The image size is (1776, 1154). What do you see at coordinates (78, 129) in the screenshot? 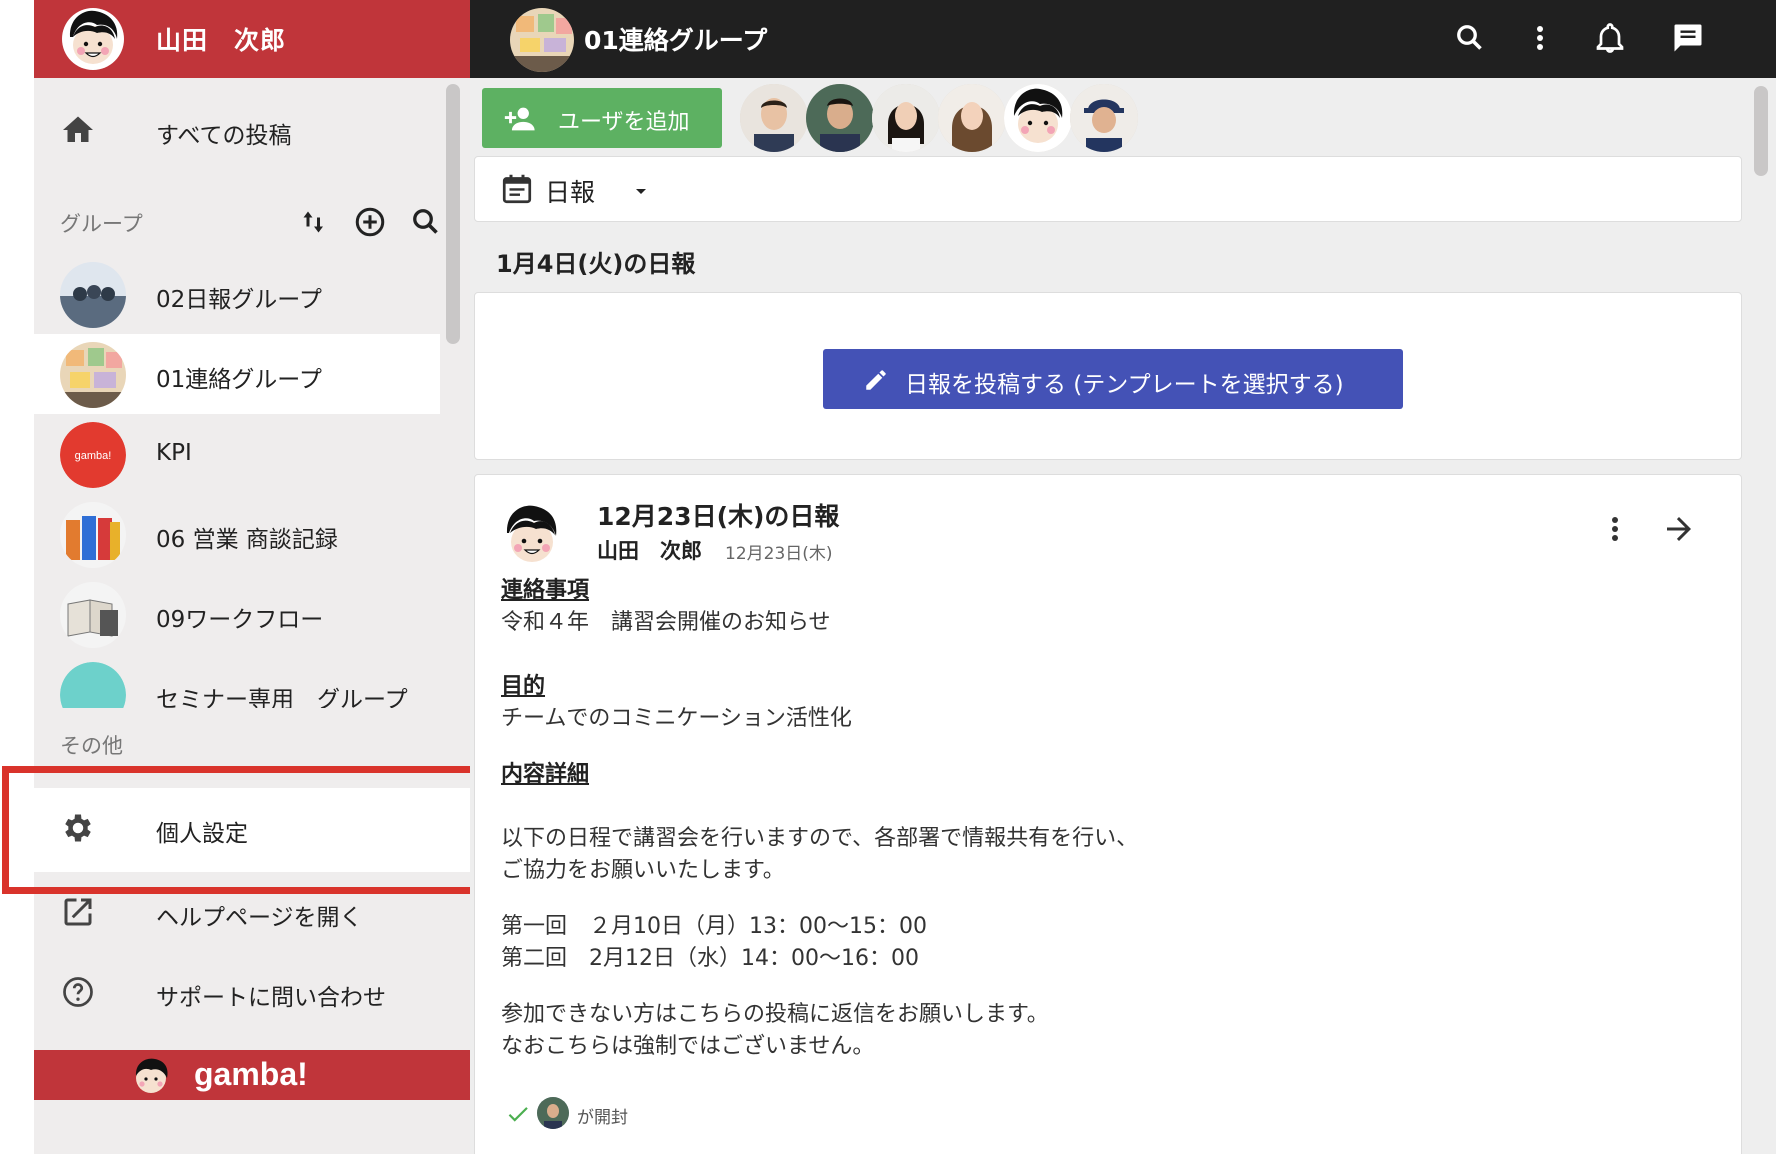
I see `home-icon` at bounding box center [78, 129].